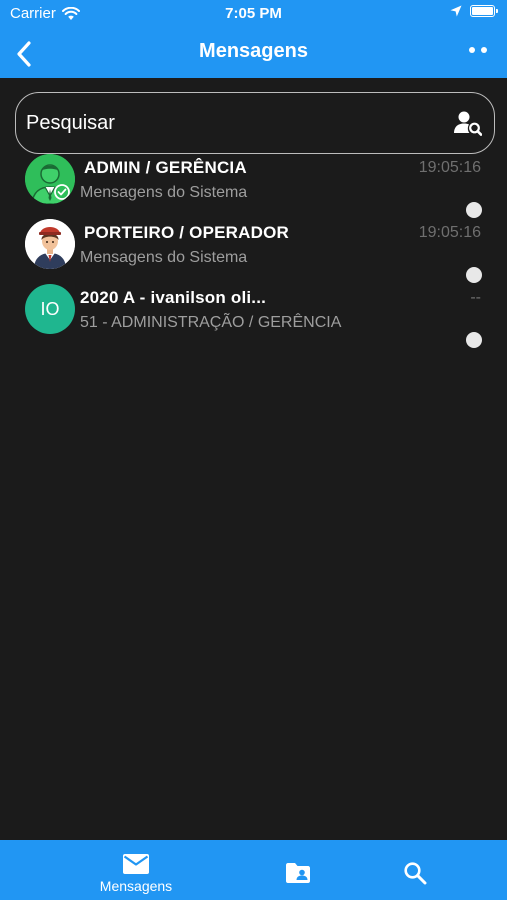 Image resolution: width=507 pixels, height=900 pixels. I want to click on search-input, so click(236, 123).